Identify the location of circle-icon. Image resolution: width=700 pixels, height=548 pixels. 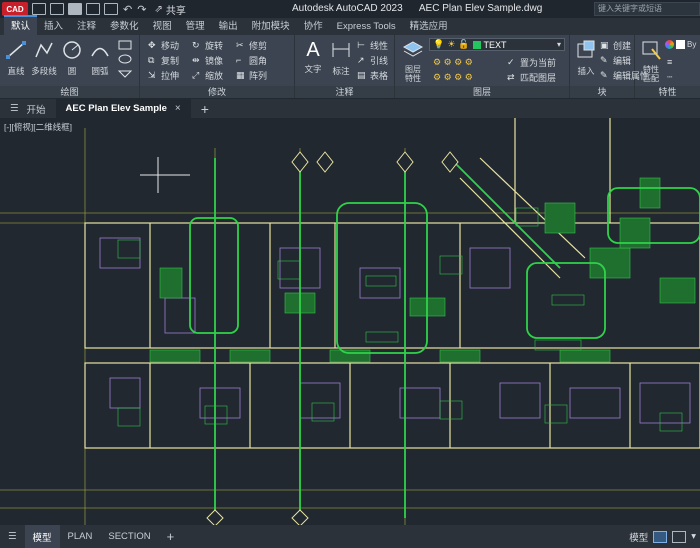
(72, 50).